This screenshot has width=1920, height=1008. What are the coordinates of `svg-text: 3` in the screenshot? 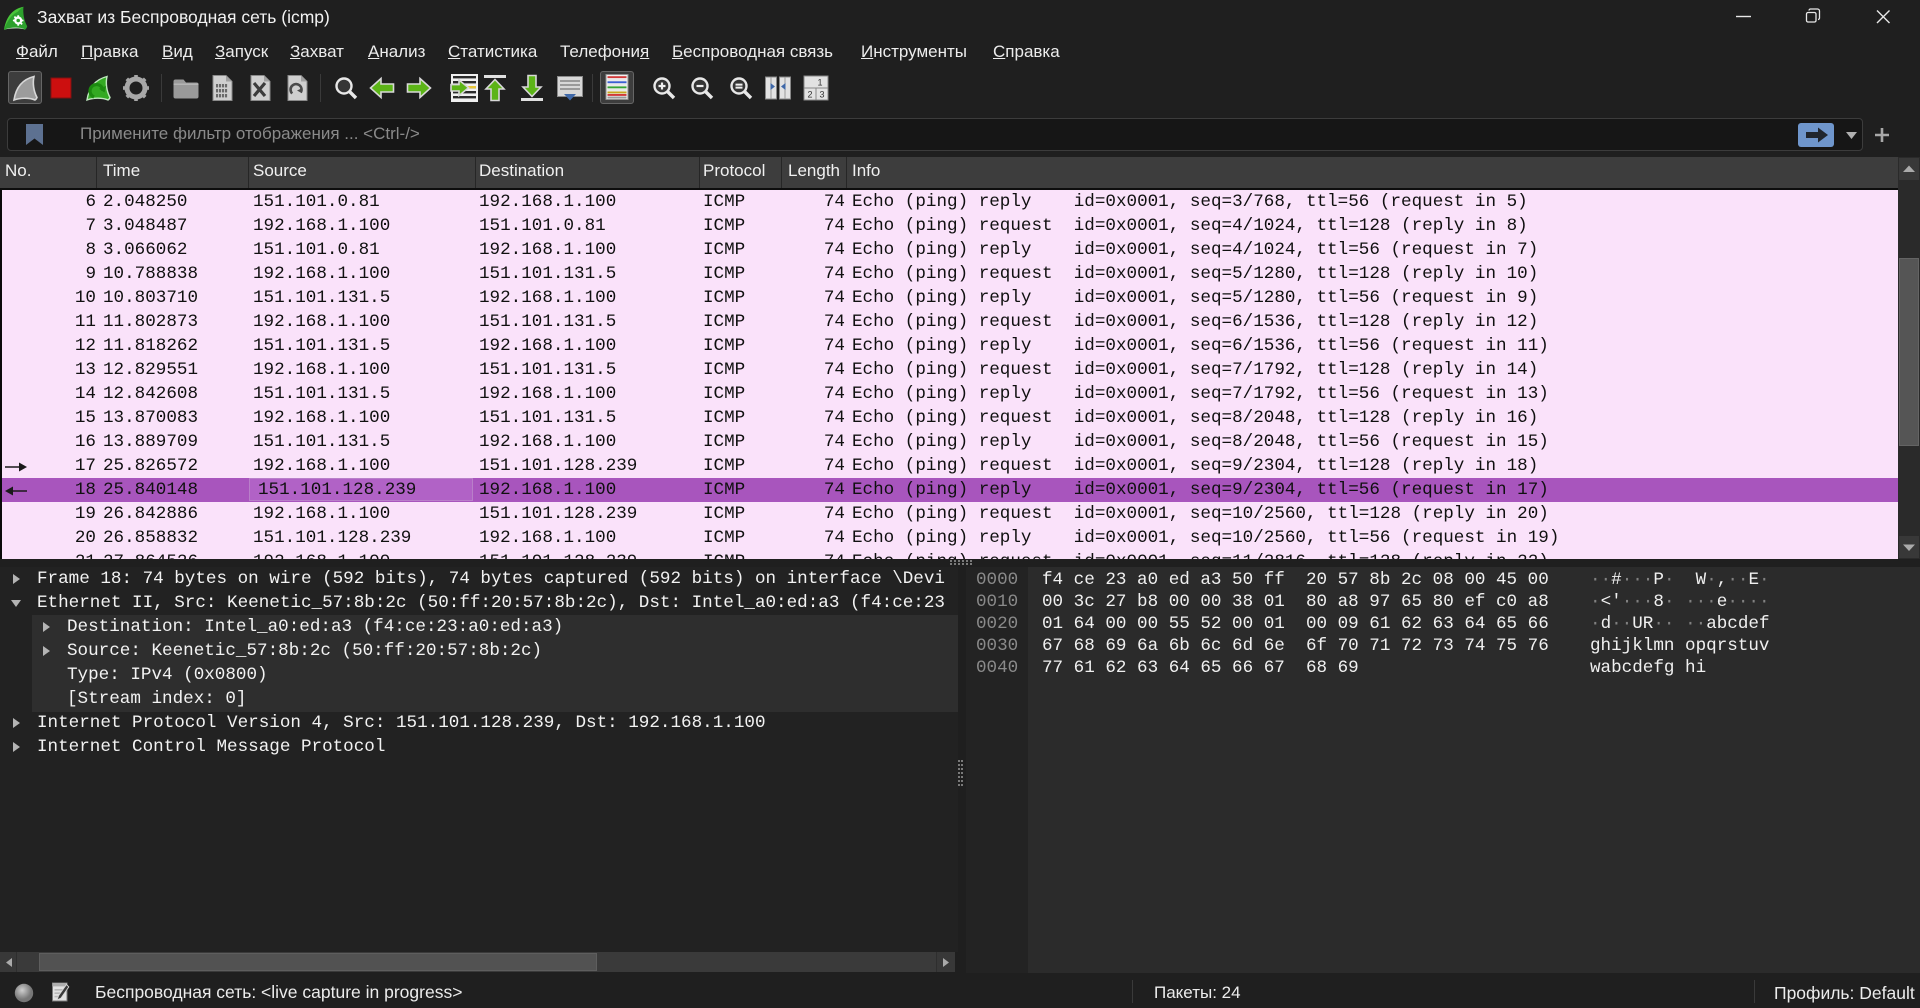 It's located at (821, 95).